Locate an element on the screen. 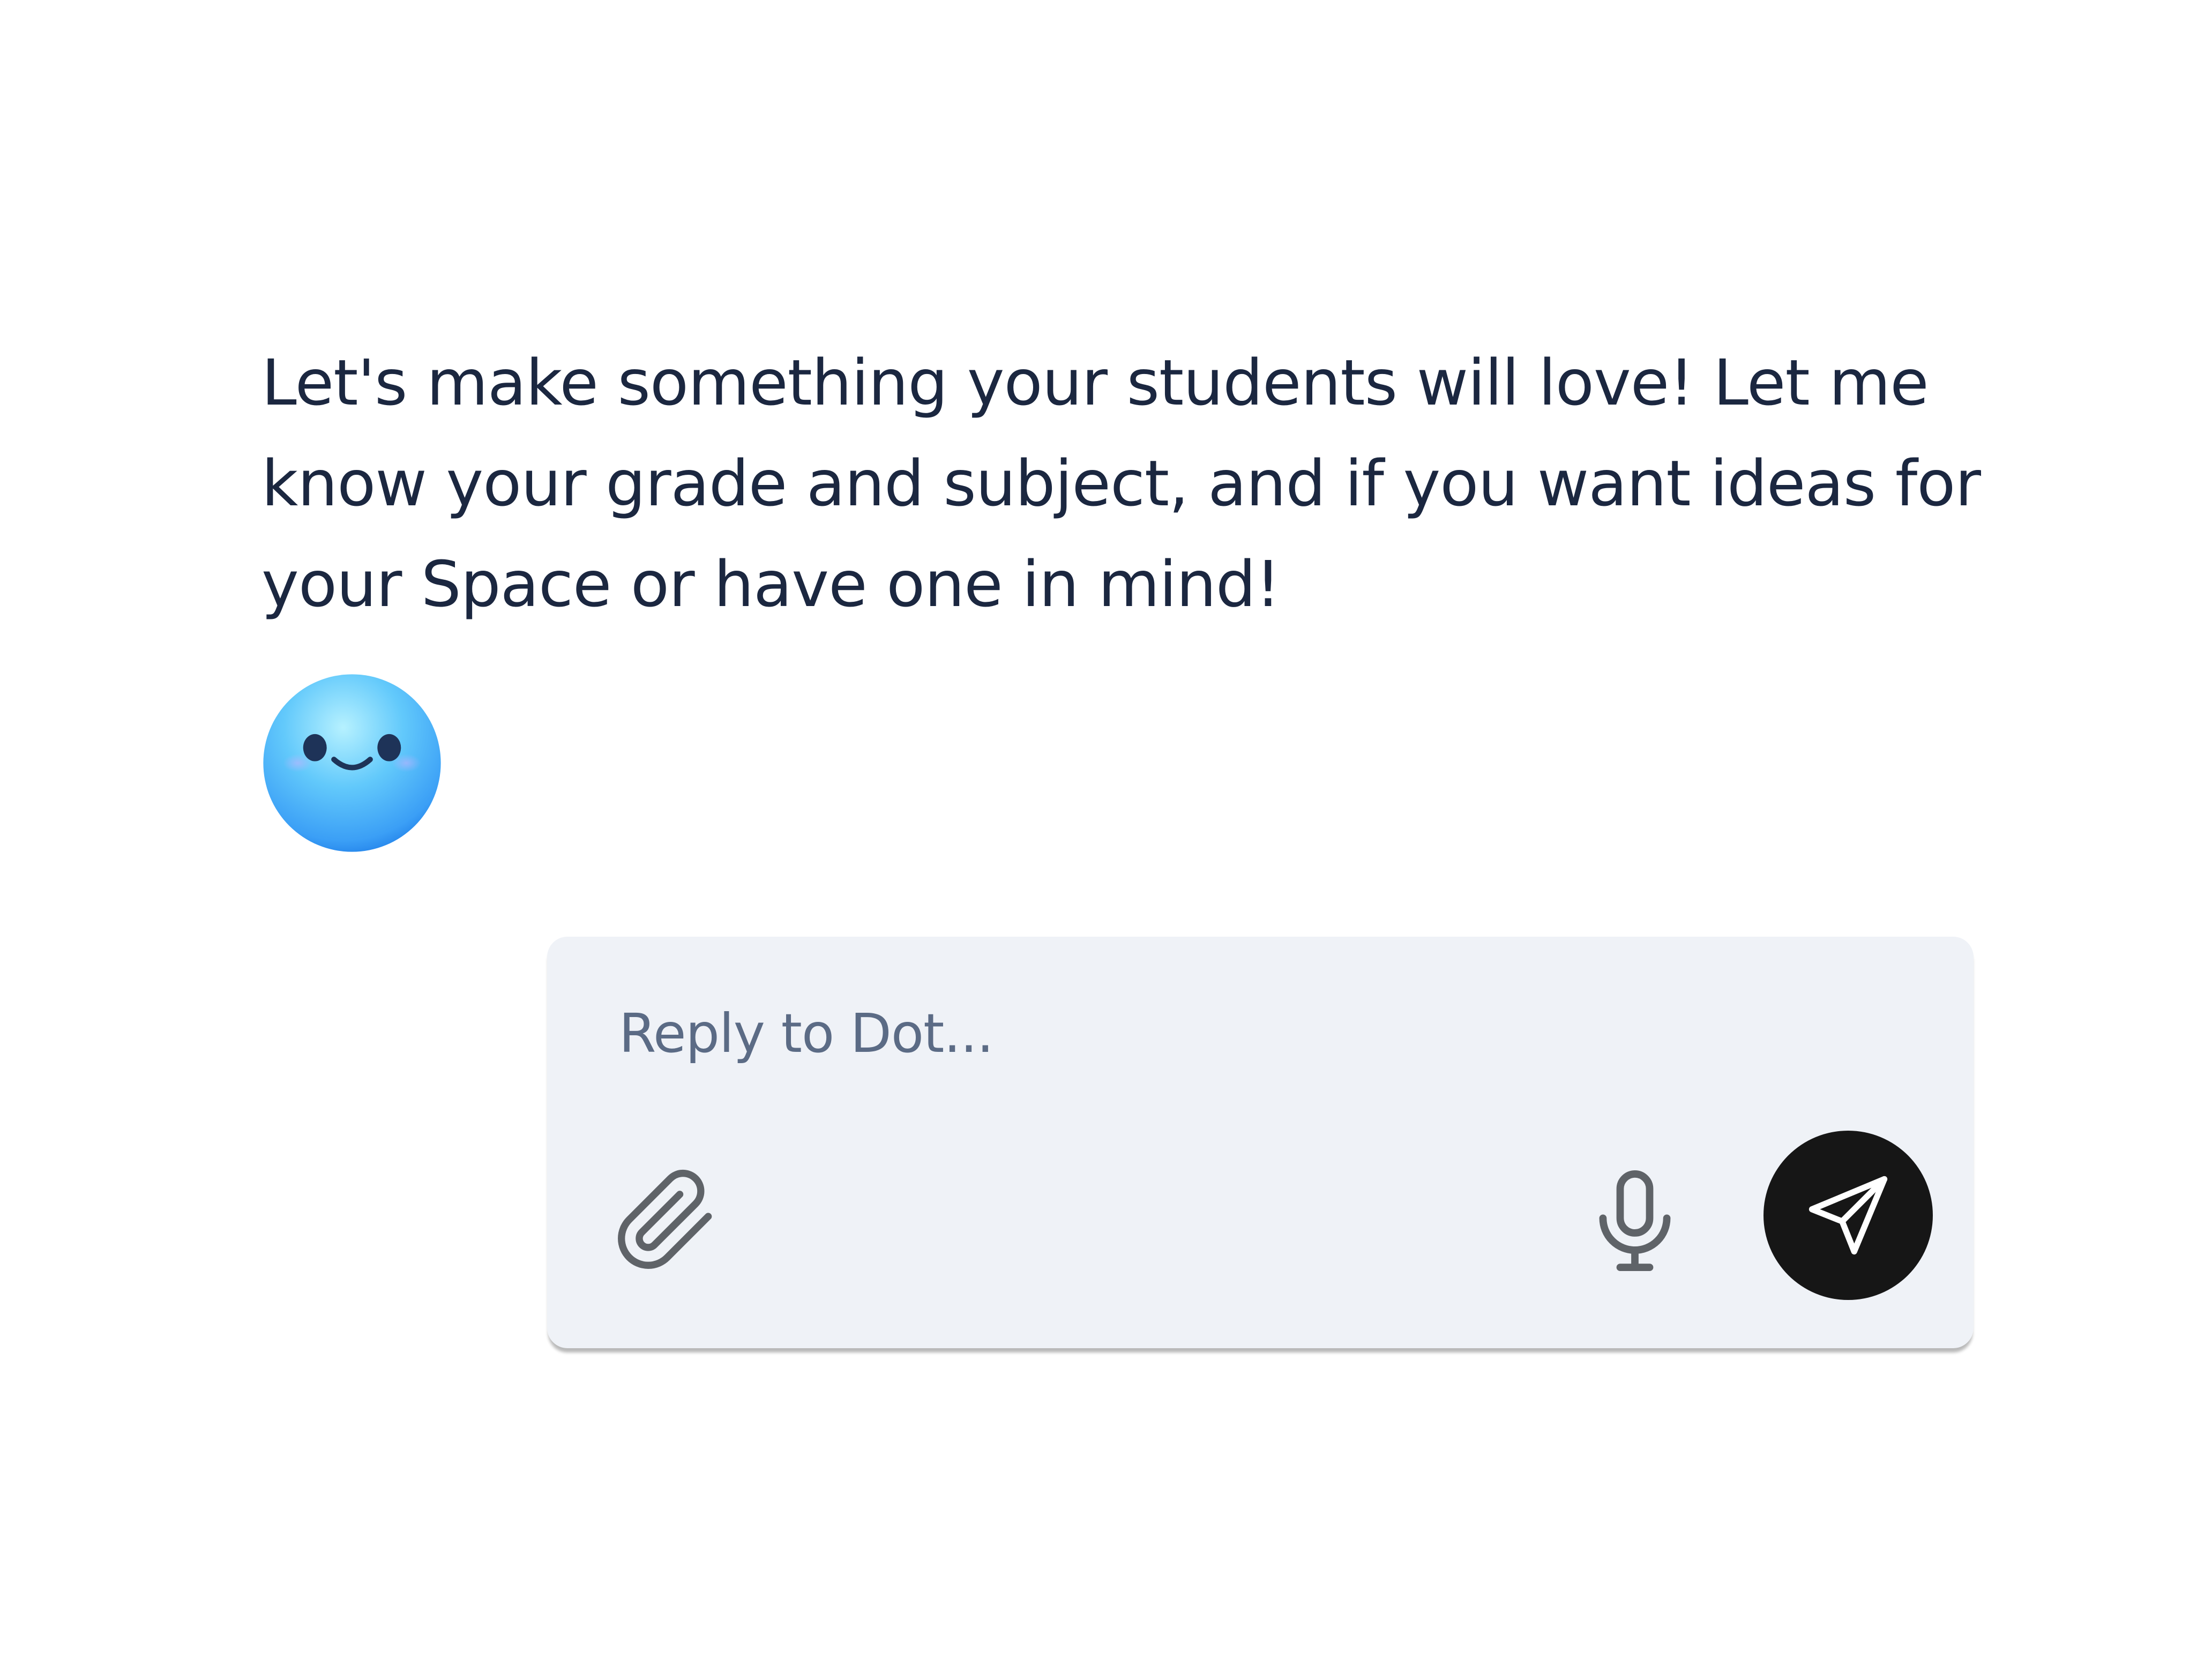  voice-input-button is located at coordinates (1635, 1221).